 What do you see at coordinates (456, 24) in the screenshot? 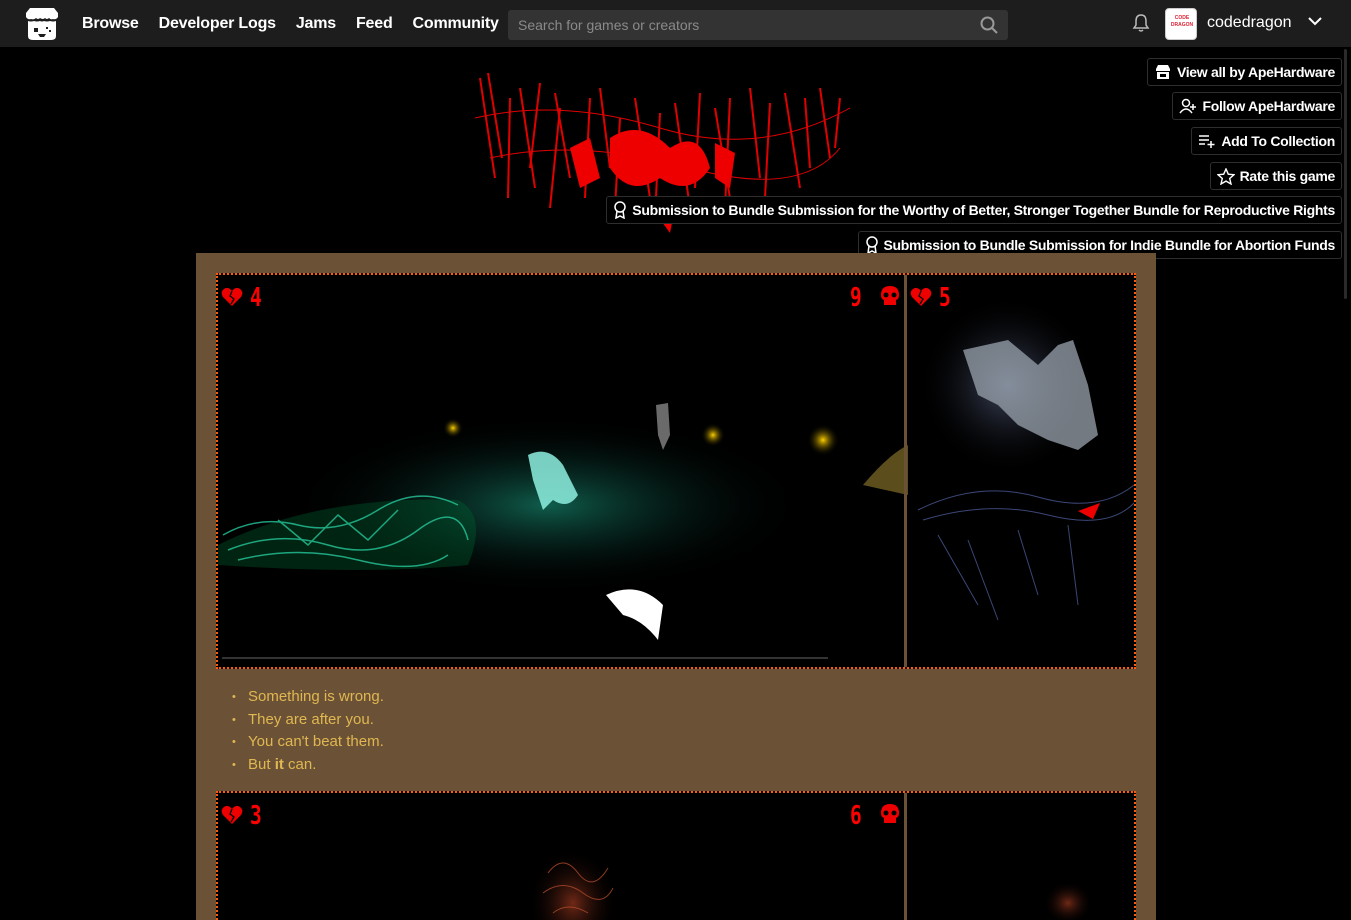
I see `nav-community: Community` at bounding box center [456, 24].